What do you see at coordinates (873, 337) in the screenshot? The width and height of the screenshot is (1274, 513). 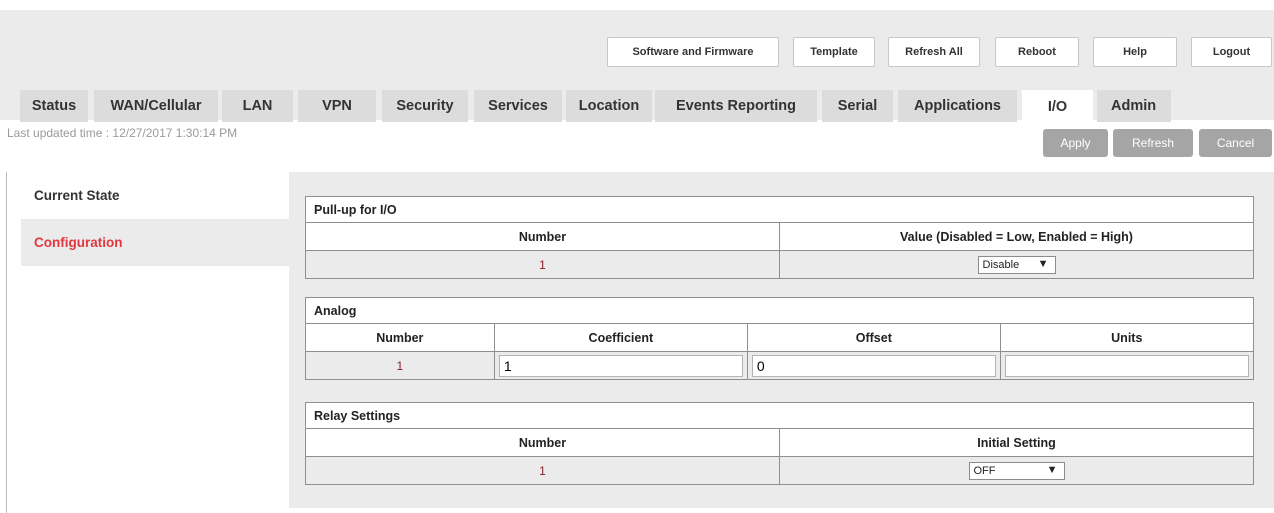 I see `col-offset: Offset` at bounding box center [873, 337].